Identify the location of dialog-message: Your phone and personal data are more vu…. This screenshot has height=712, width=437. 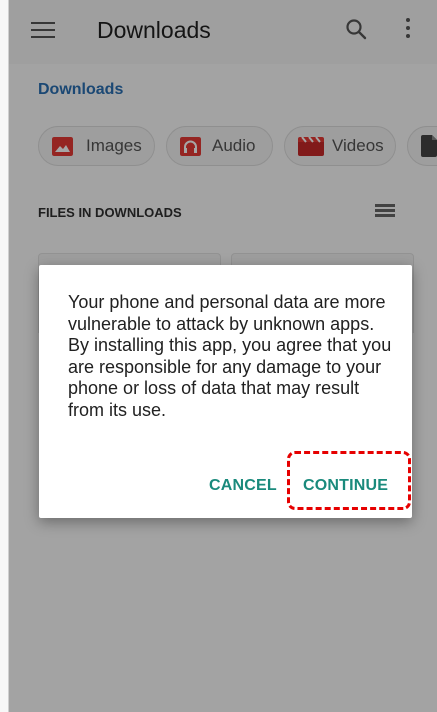
(230, 356).